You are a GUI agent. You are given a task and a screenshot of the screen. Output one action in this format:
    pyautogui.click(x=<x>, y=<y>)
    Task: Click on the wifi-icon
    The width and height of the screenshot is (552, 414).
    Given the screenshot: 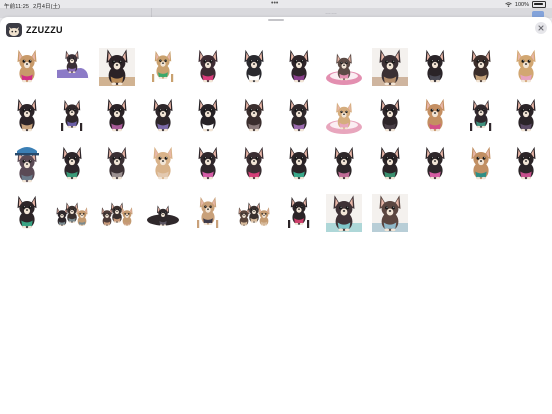 What is the action you would take?
    pyautogui.click(x=508, y=4)
    